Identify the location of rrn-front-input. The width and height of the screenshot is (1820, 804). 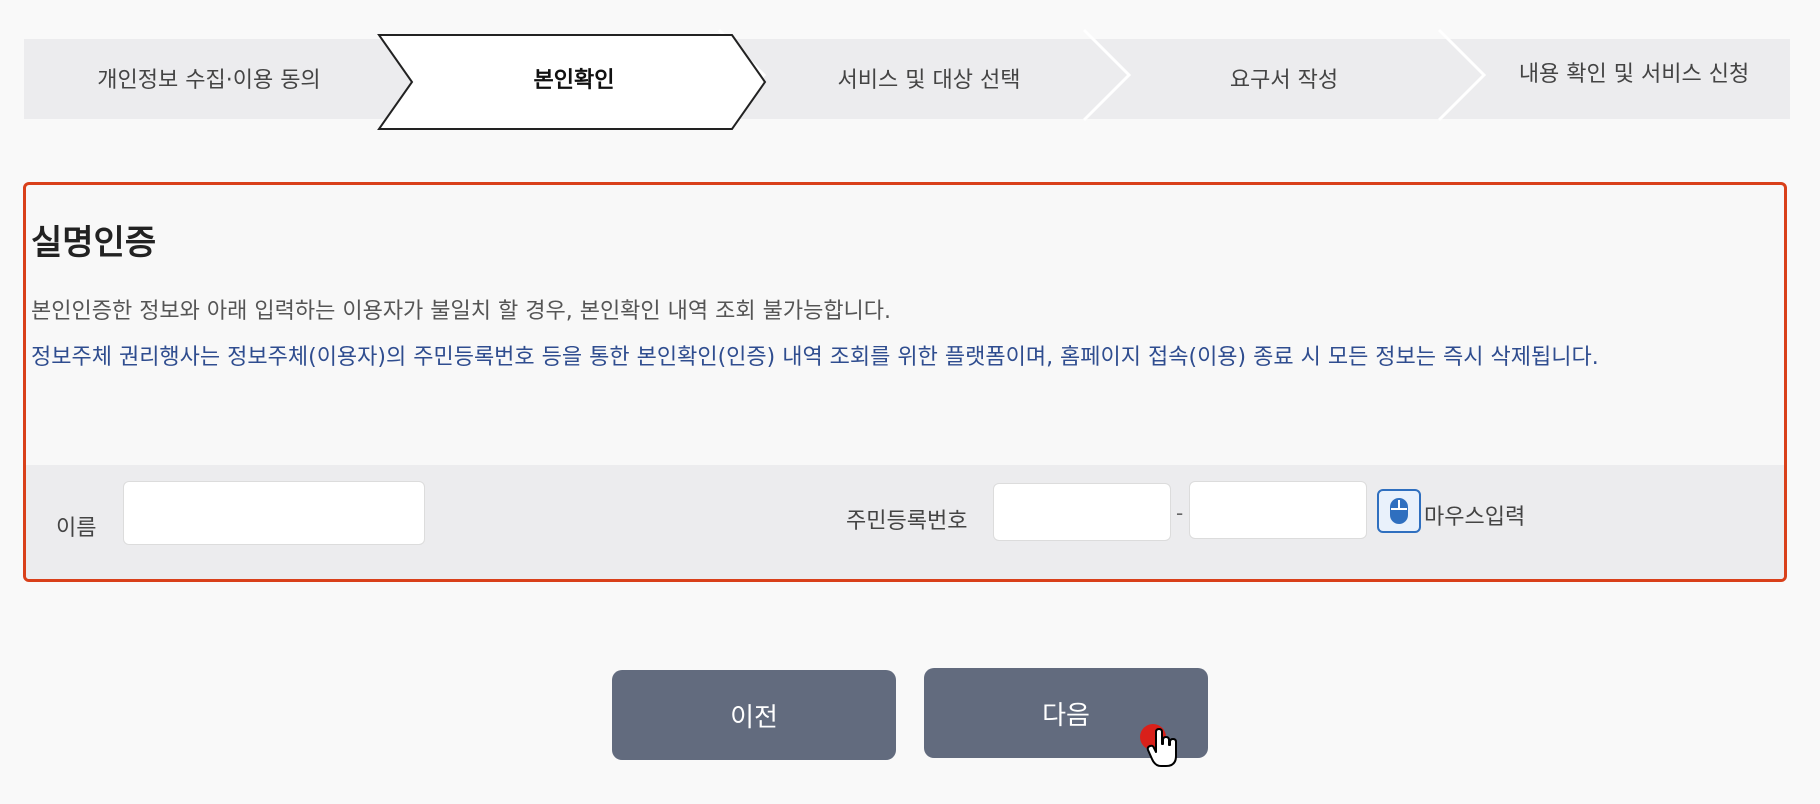
(1082, 512).